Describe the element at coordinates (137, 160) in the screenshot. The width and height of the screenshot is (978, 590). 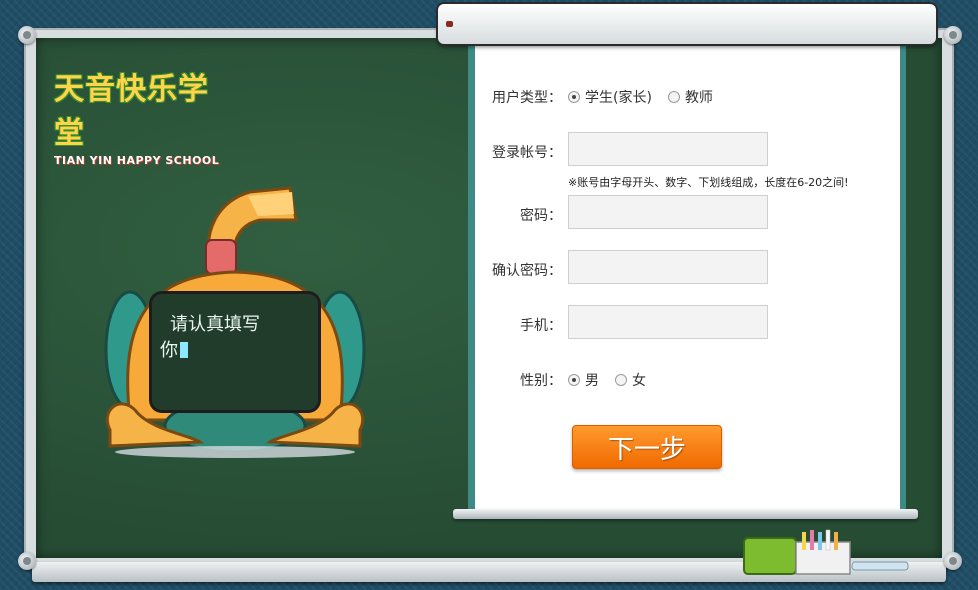
I see `logo-english: TIAN YIN HAPPY SCHOOL` at that location.